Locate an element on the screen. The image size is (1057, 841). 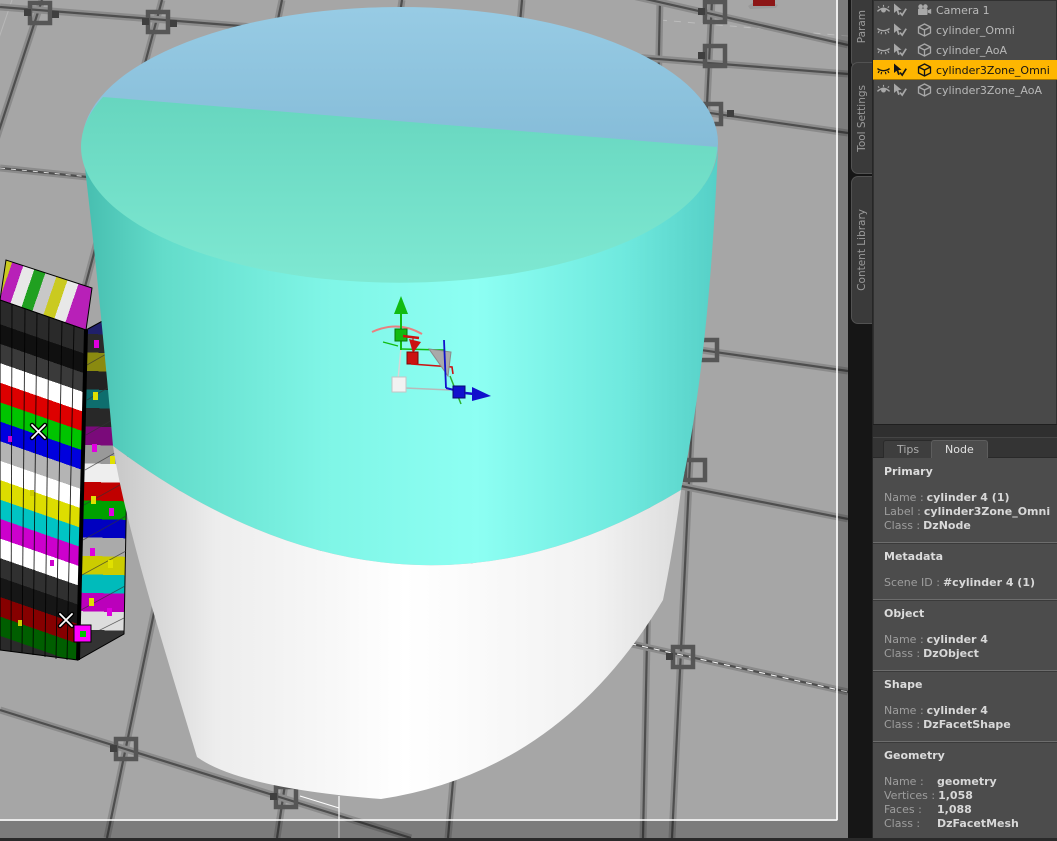
section-title: Object is located at coordinates (904, 613).